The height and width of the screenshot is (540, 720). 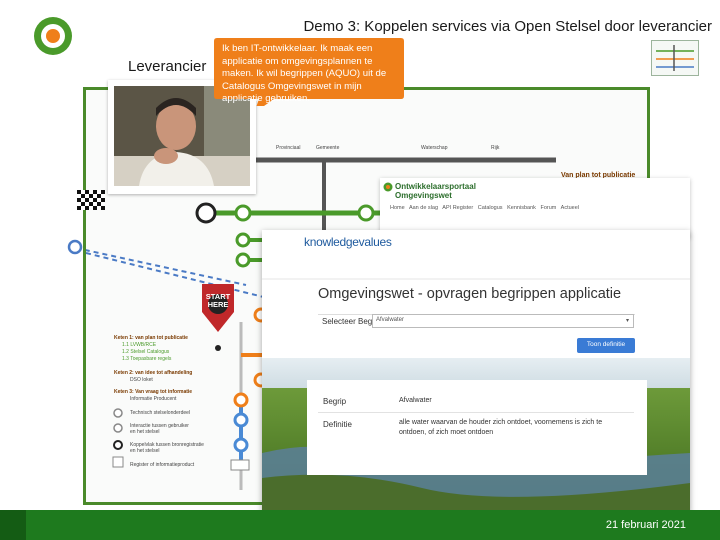 I want to click on legend-symbols, so click(x=118, y=438).